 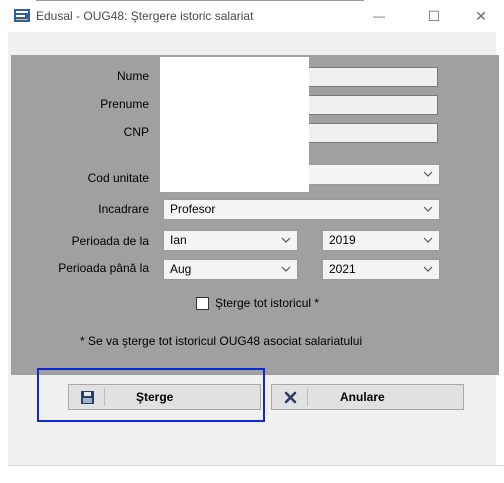 What do you see at coordinates (290, 397) in the screenshot?
I see `x-cancel-icon` at bounding box center [290, 397].